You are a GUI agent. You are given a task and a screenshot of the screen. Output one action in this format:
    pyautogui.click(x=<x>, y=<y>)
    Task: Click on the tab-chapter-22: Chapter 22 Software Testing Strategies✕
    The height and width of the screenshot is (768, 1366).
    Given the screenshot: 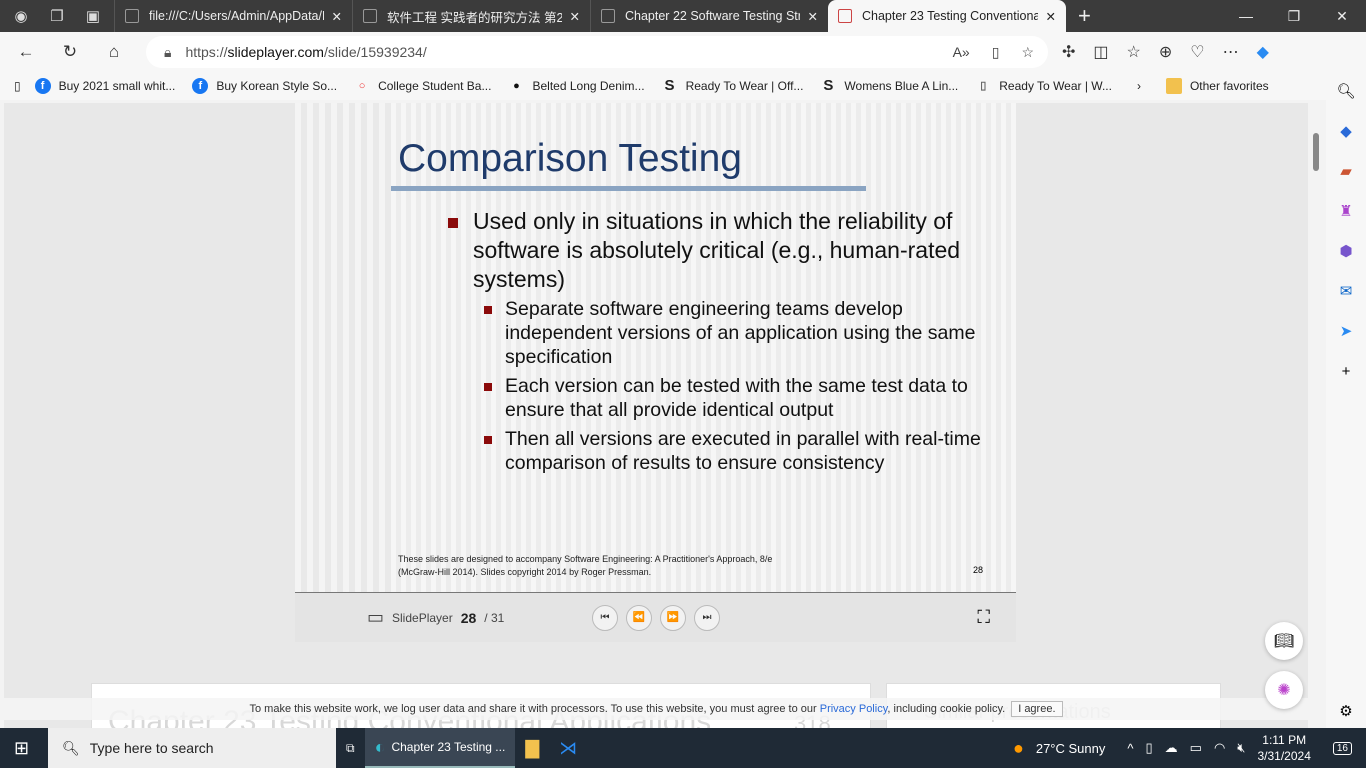 What is the action you would take?
    pyautogui.click(x=709, y=16)
    